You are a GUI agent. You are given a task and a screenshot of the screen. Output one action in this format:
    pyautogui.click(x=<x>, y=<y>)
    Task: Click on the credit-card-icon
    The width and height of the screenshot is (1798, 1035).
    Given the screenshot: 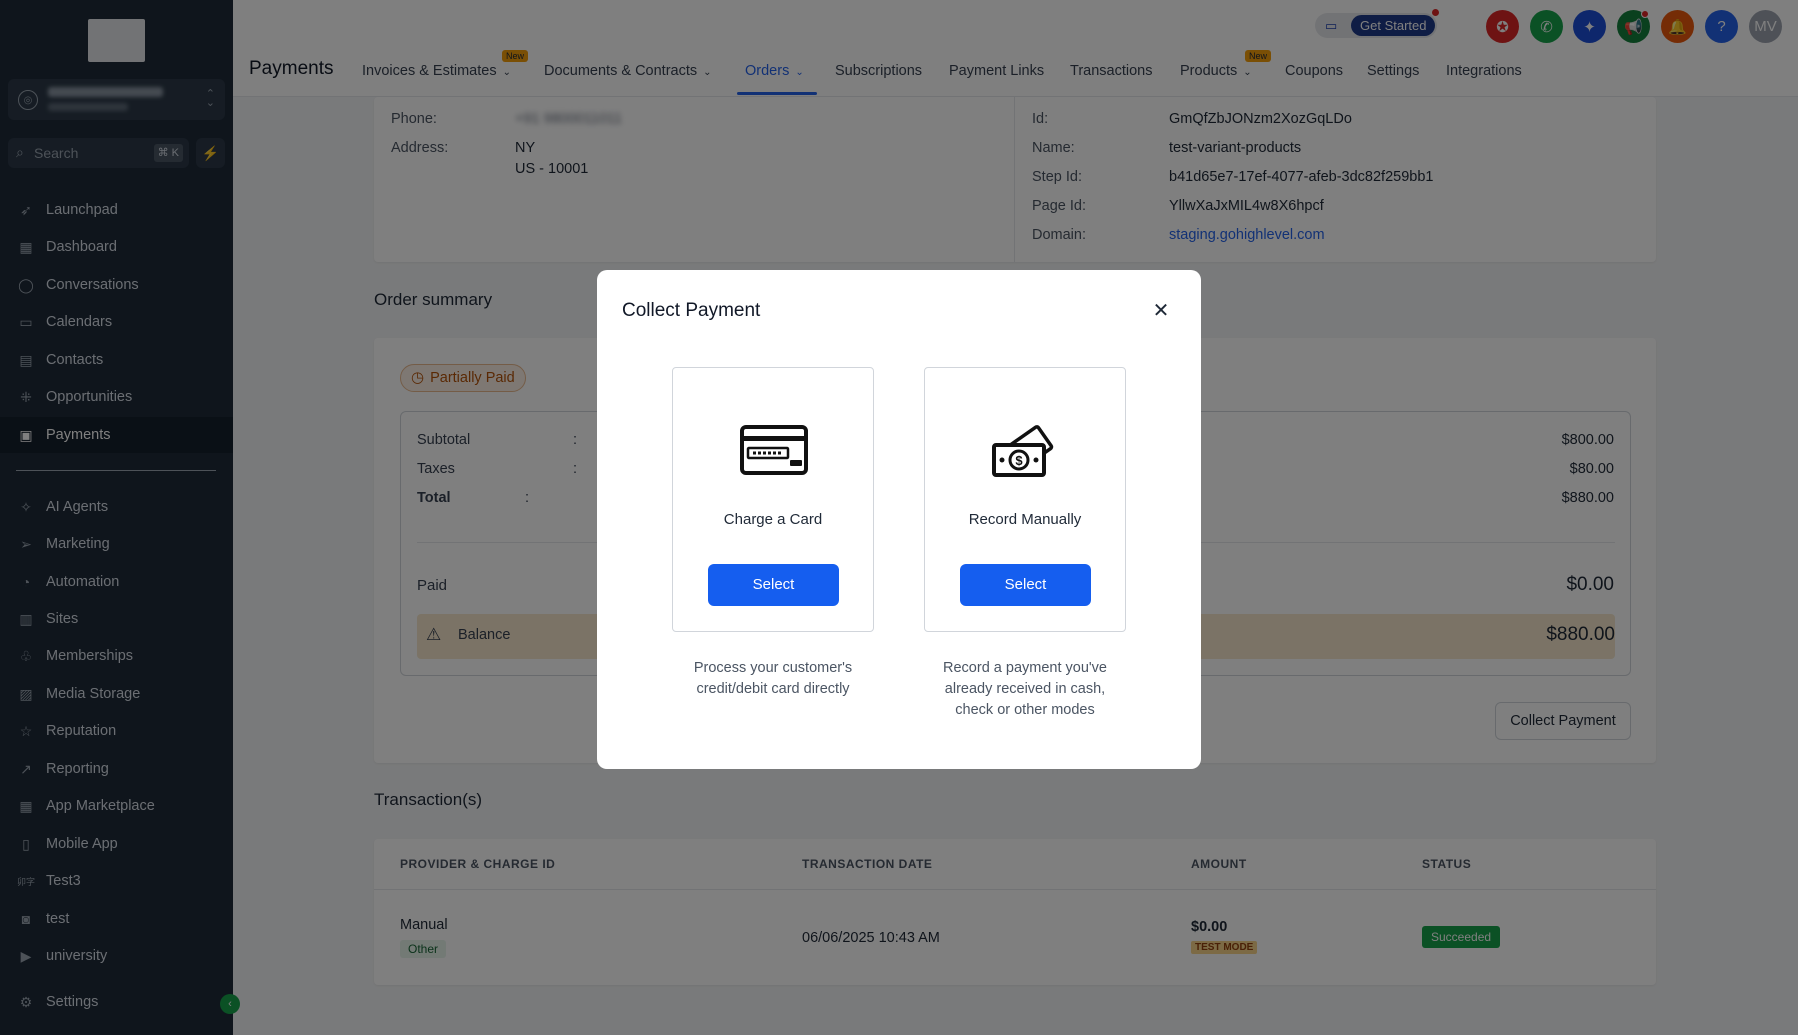 What is the action you would take?
    pyautogui.click(x=774, y=450)
    